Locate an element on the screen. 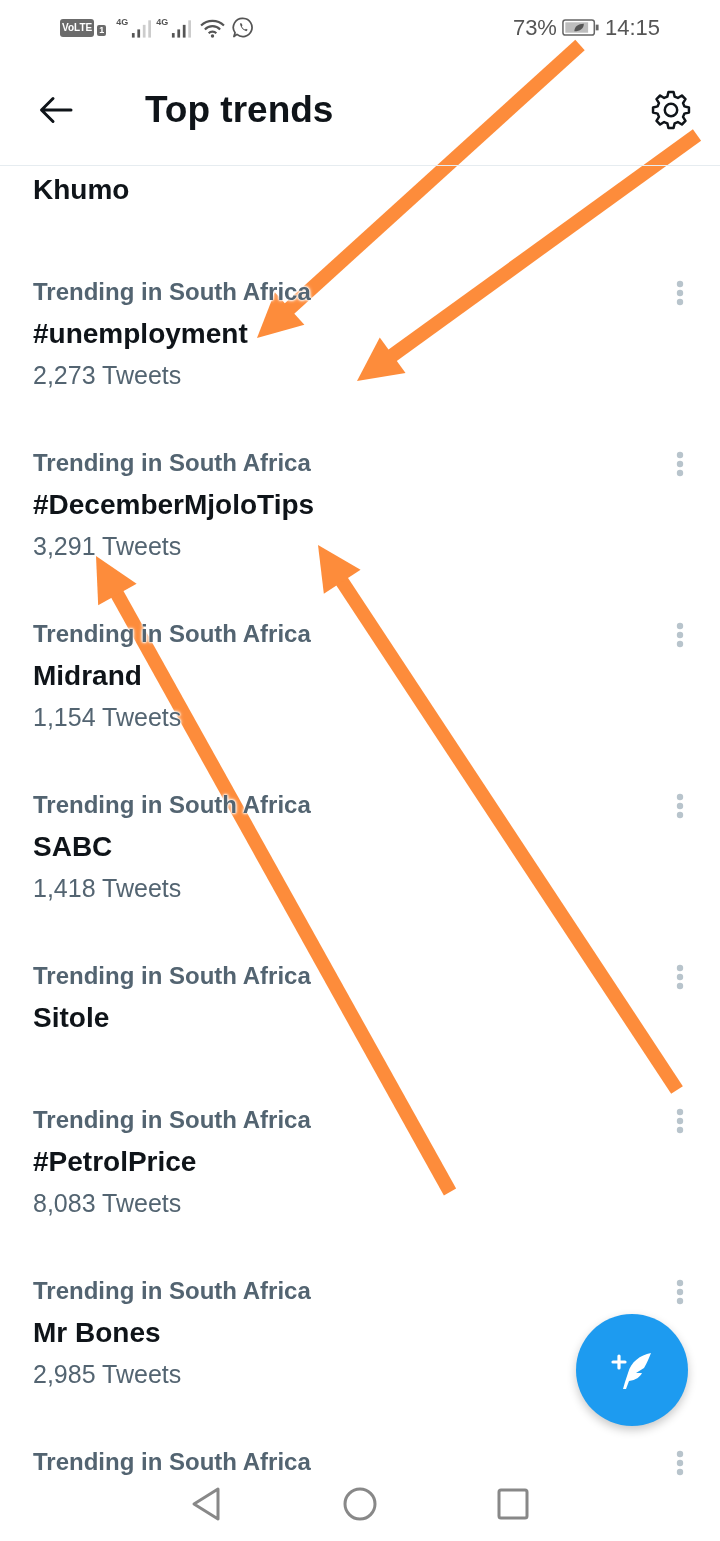  trend-name: #unemployment is located at coordinates (140, 334).